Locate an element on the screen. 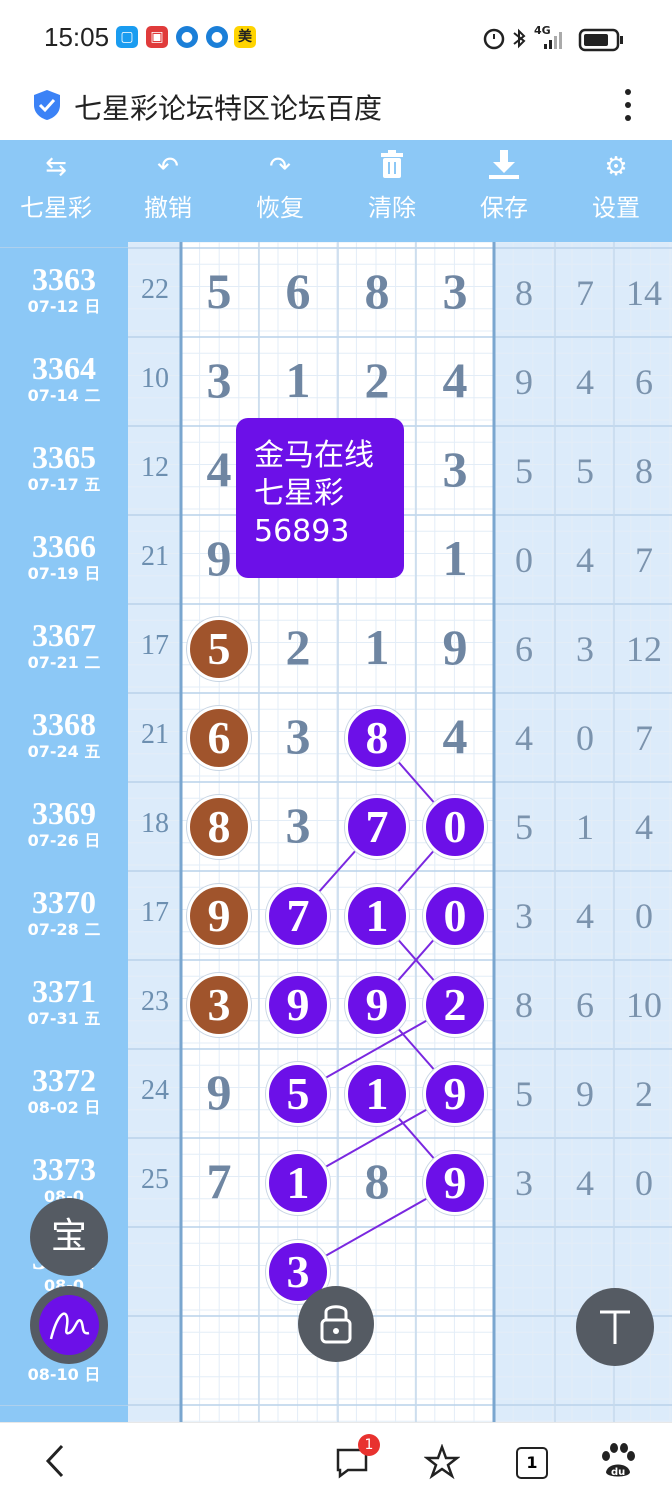 This screenshot has height=1501, width=672. number-ball-purple: 5 is located at coordinates (298, 1093).